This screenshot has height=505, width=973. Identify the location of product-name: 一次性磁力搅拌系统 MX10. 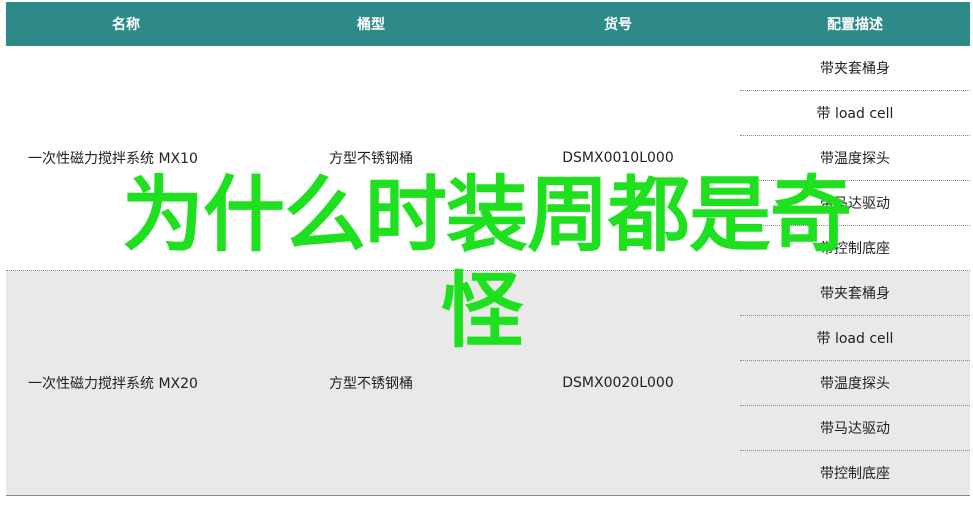
(126, 158).